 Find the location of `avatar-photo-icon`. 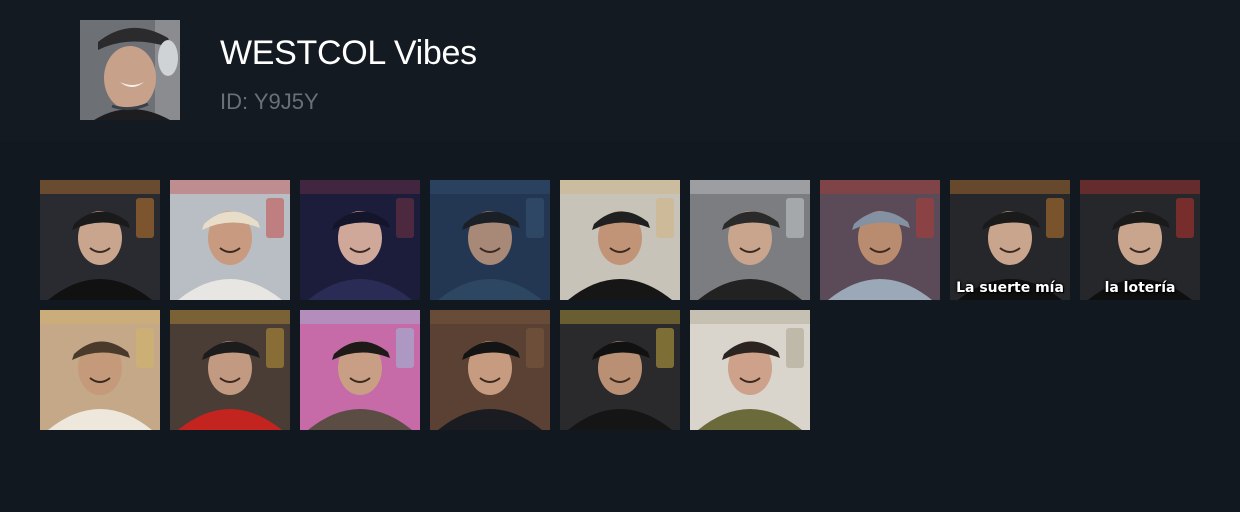

avatar-photo-icon is located at coordinates (130, 70).